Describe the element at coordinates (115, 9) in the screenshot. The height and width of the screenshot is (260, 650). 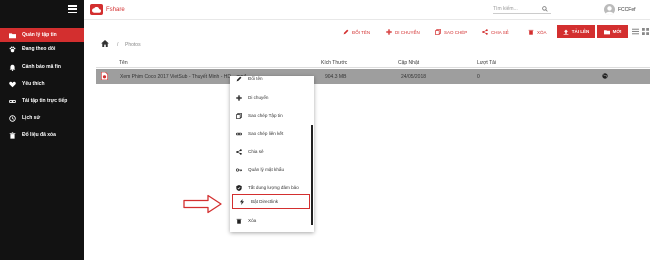
I see `brand-name: Fshare` at that location.